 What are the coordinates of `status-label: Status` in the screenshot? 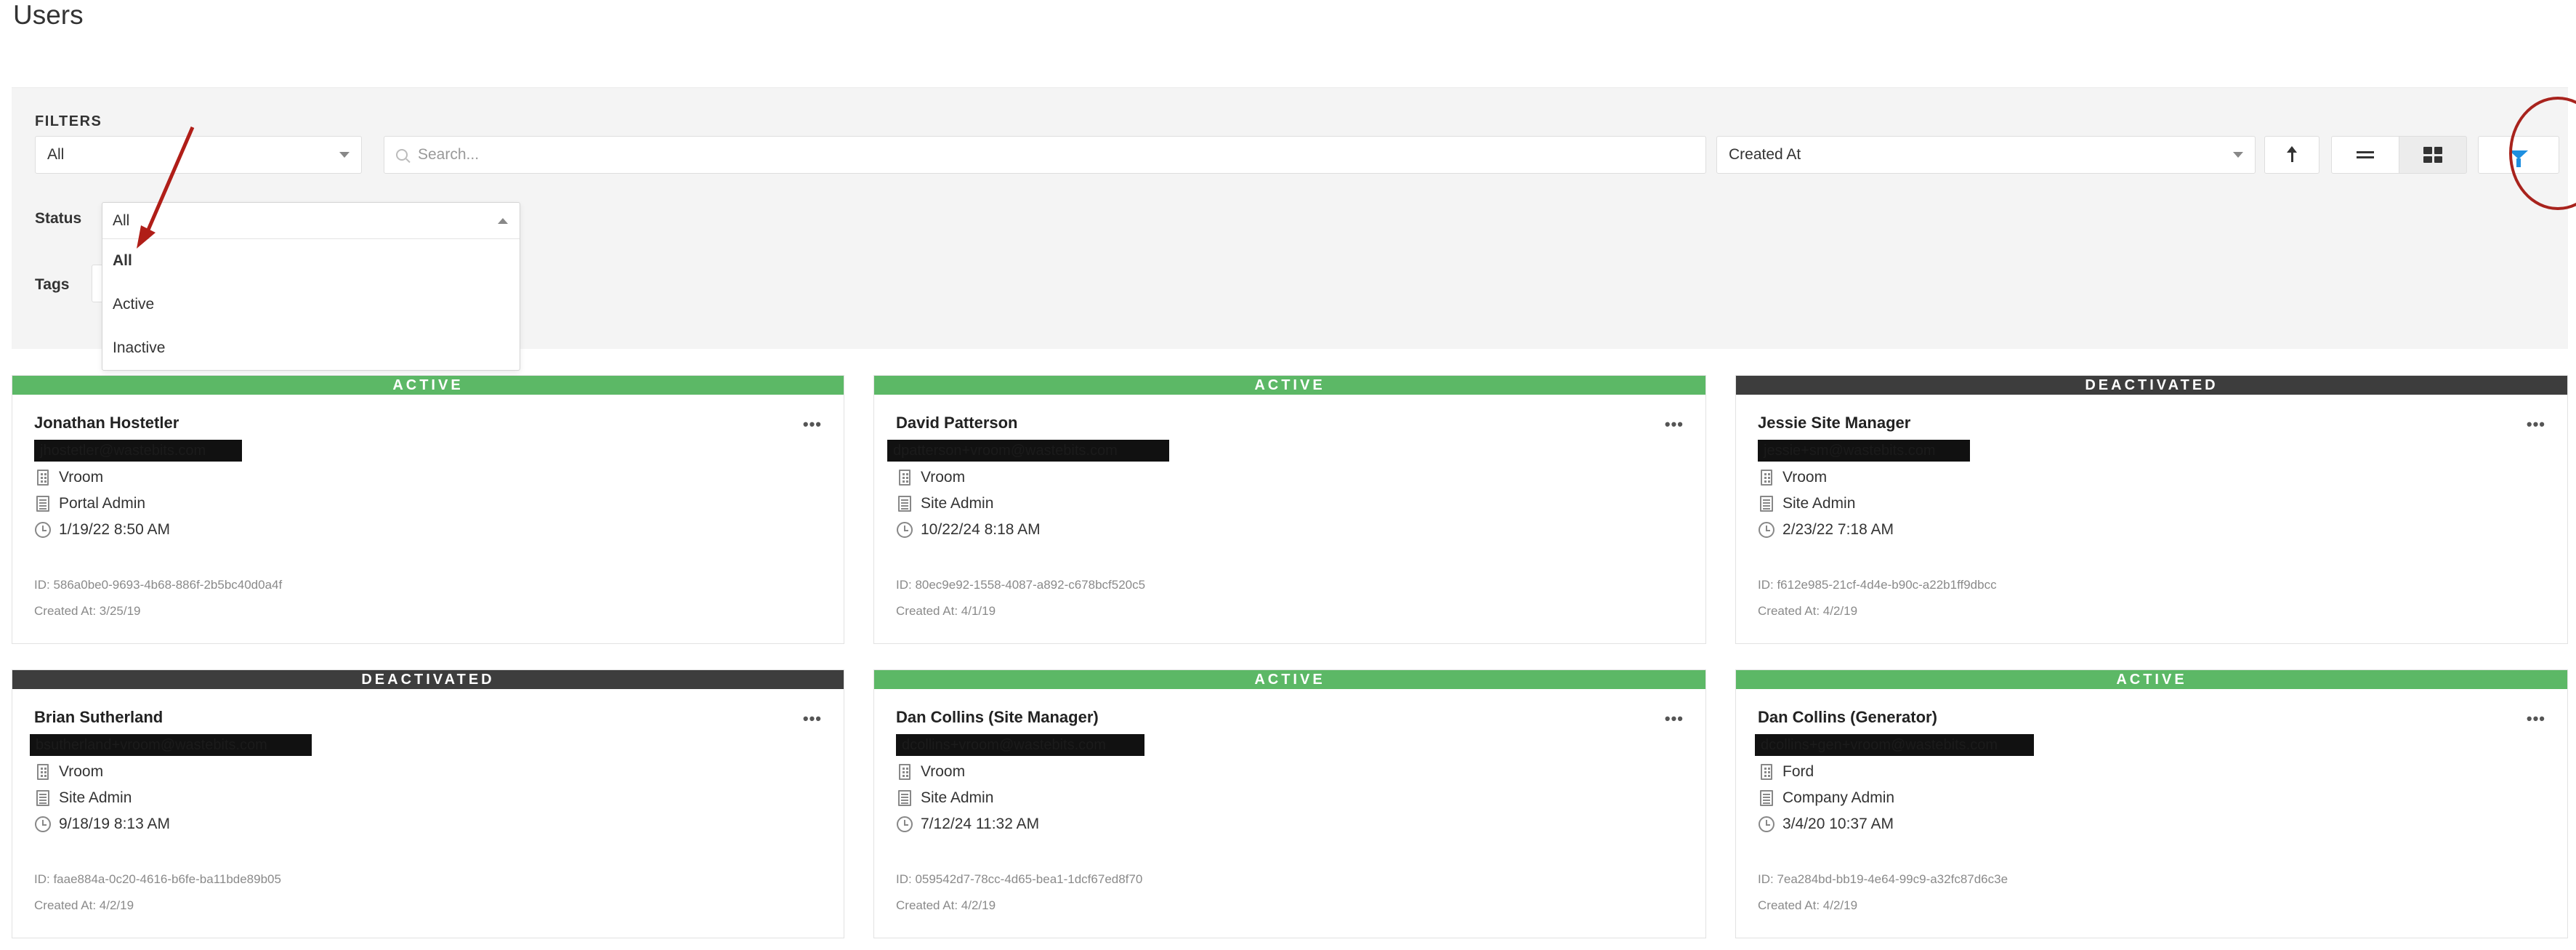 It's located at (58, 218).